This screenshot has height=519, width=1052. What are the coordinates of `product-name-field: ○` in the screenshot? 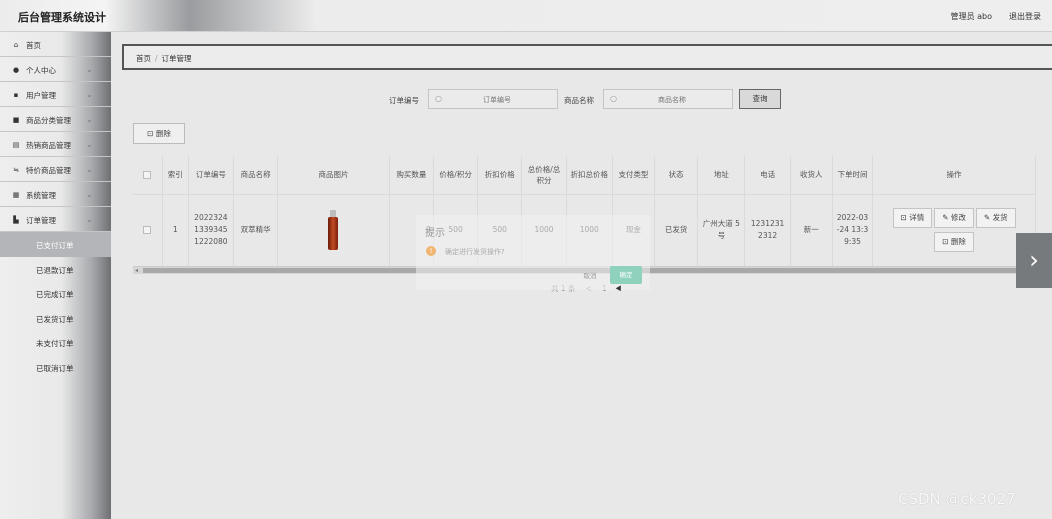 It's located at (668, 99).